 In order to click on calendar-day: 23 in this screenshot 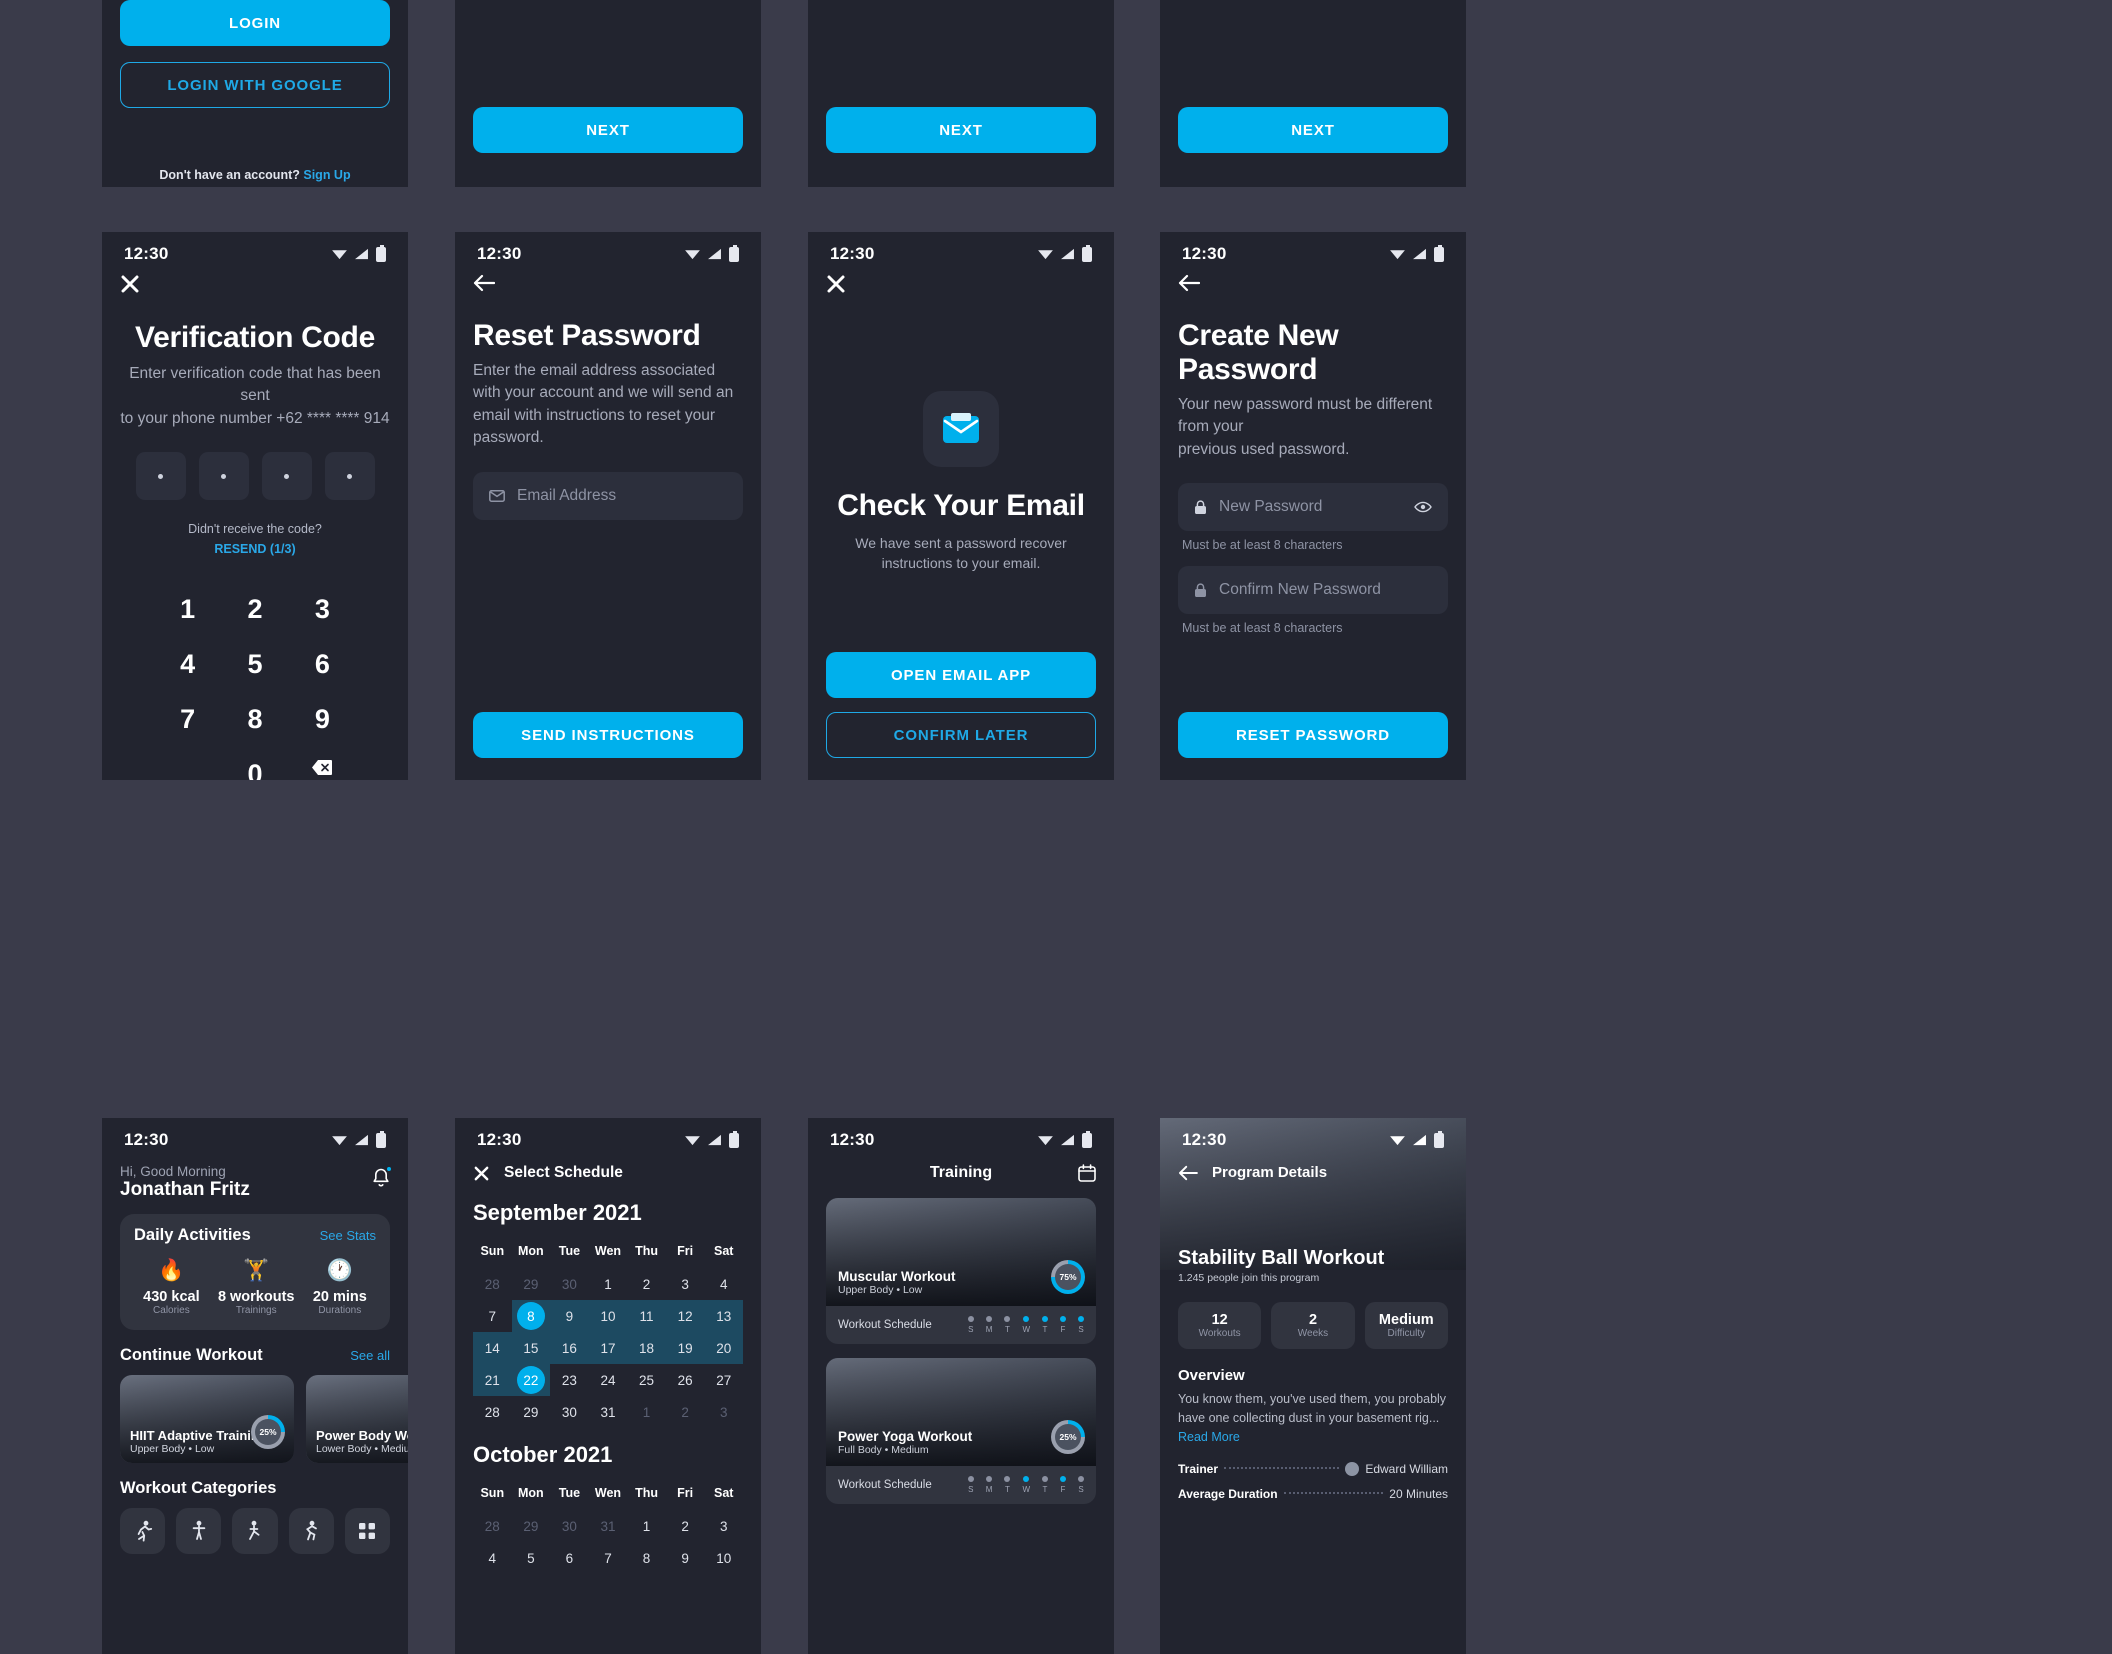, I will do `click(569, 1380)`.